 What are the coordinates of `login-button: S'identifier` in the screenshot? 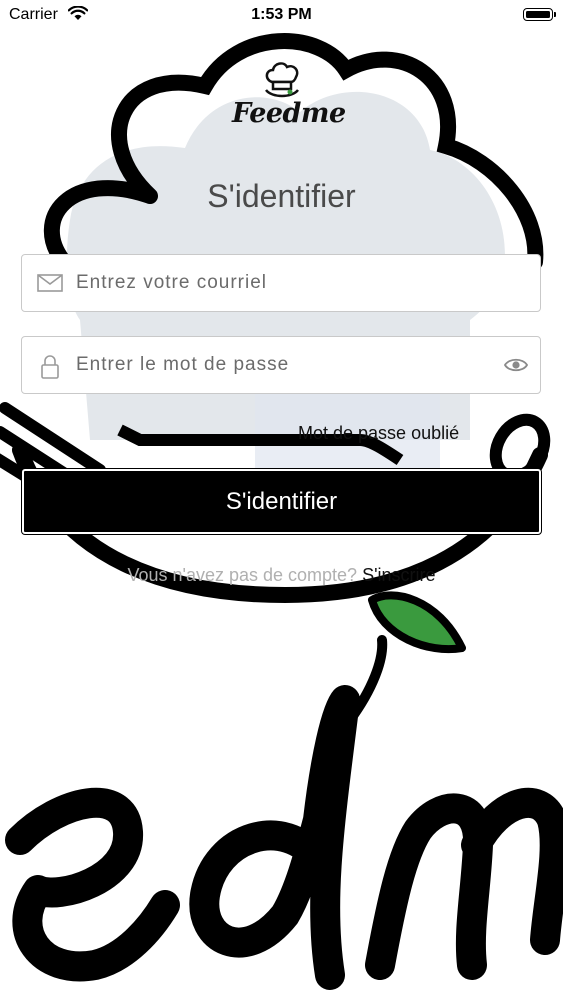 It's located at (281, 501).